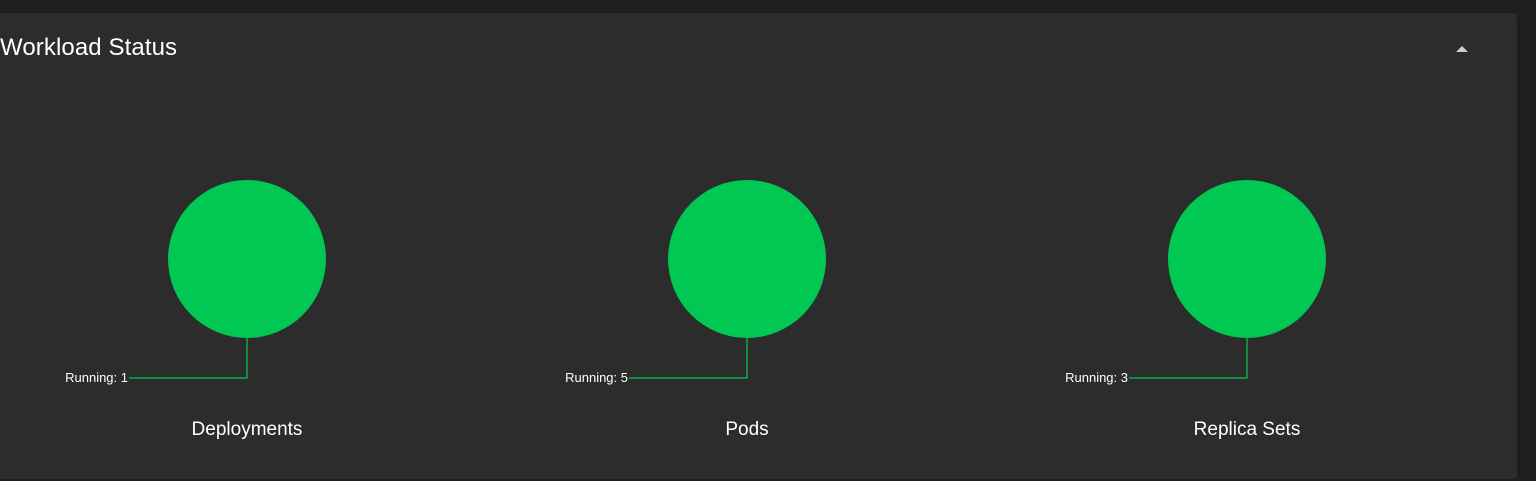 Image resolution: width=1536 pixels, height=481 pixels. What do you see at coordinates (1247, 429) in the screenshot?
I see `chart-title: Replica Sets` at bounding box center [1247, 429].